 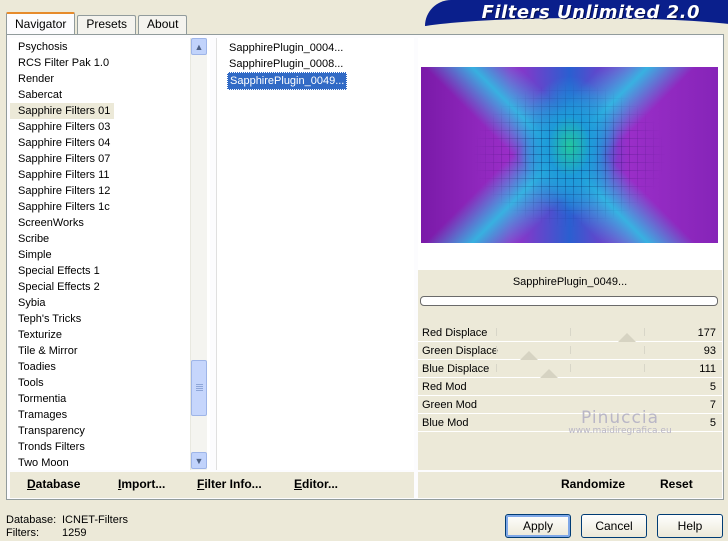 I want to click on category-item: Special Effects 2, so click(x=110, y=287).